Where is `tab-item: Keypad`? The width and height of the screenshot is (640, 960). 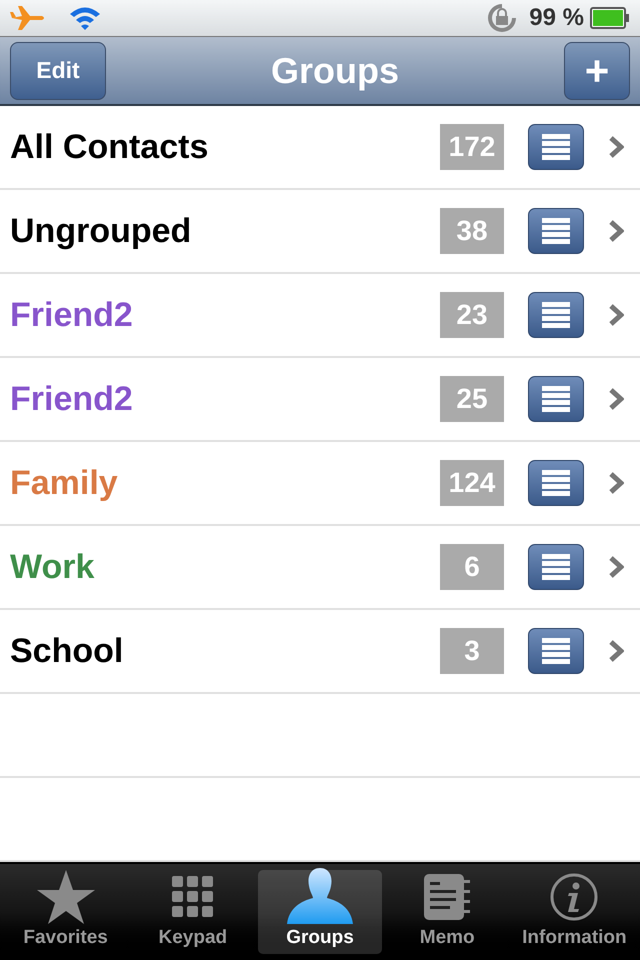 tab-item: Keypad is located at coordinates (192, 912).